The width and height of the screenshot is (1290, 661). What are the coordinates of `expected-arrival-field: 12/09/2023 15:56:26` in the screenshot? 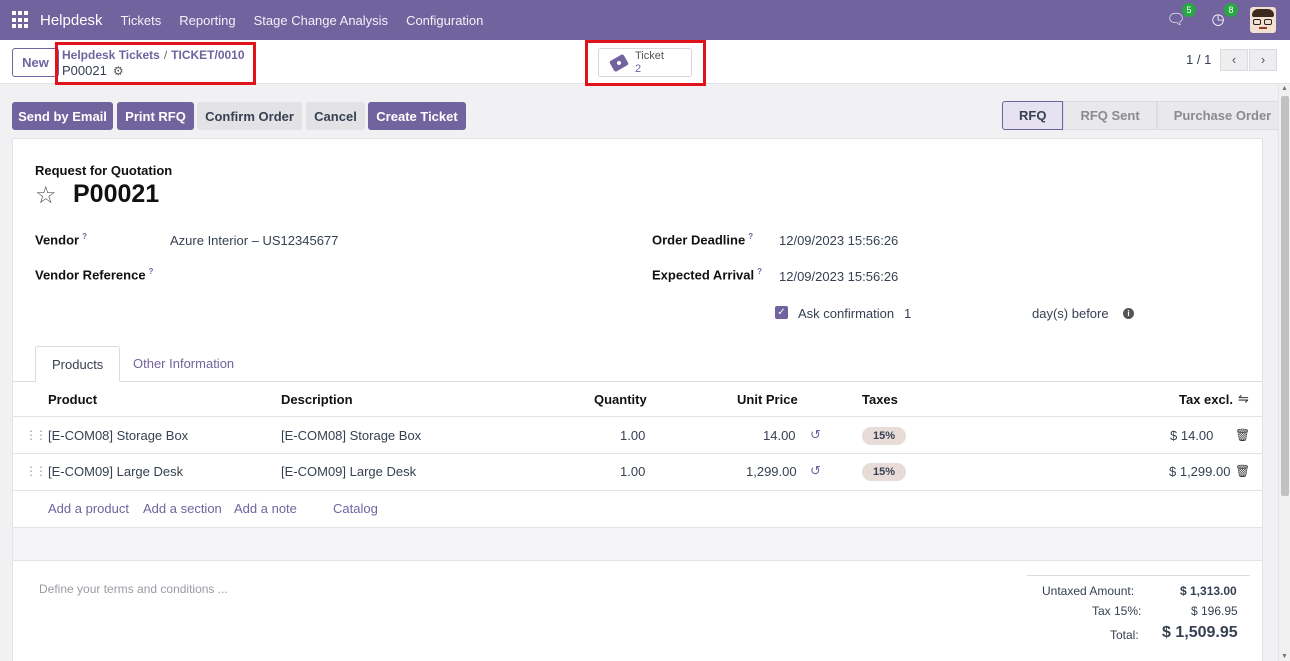 It's located at (838, 276).